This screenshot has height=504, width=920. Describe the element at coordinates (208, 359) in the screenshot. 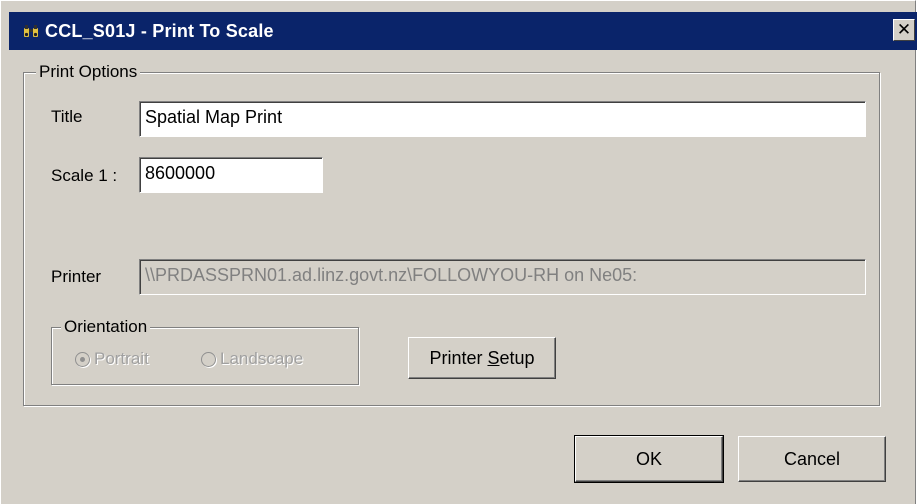

I see `radio-unchecked-icon` at that location.